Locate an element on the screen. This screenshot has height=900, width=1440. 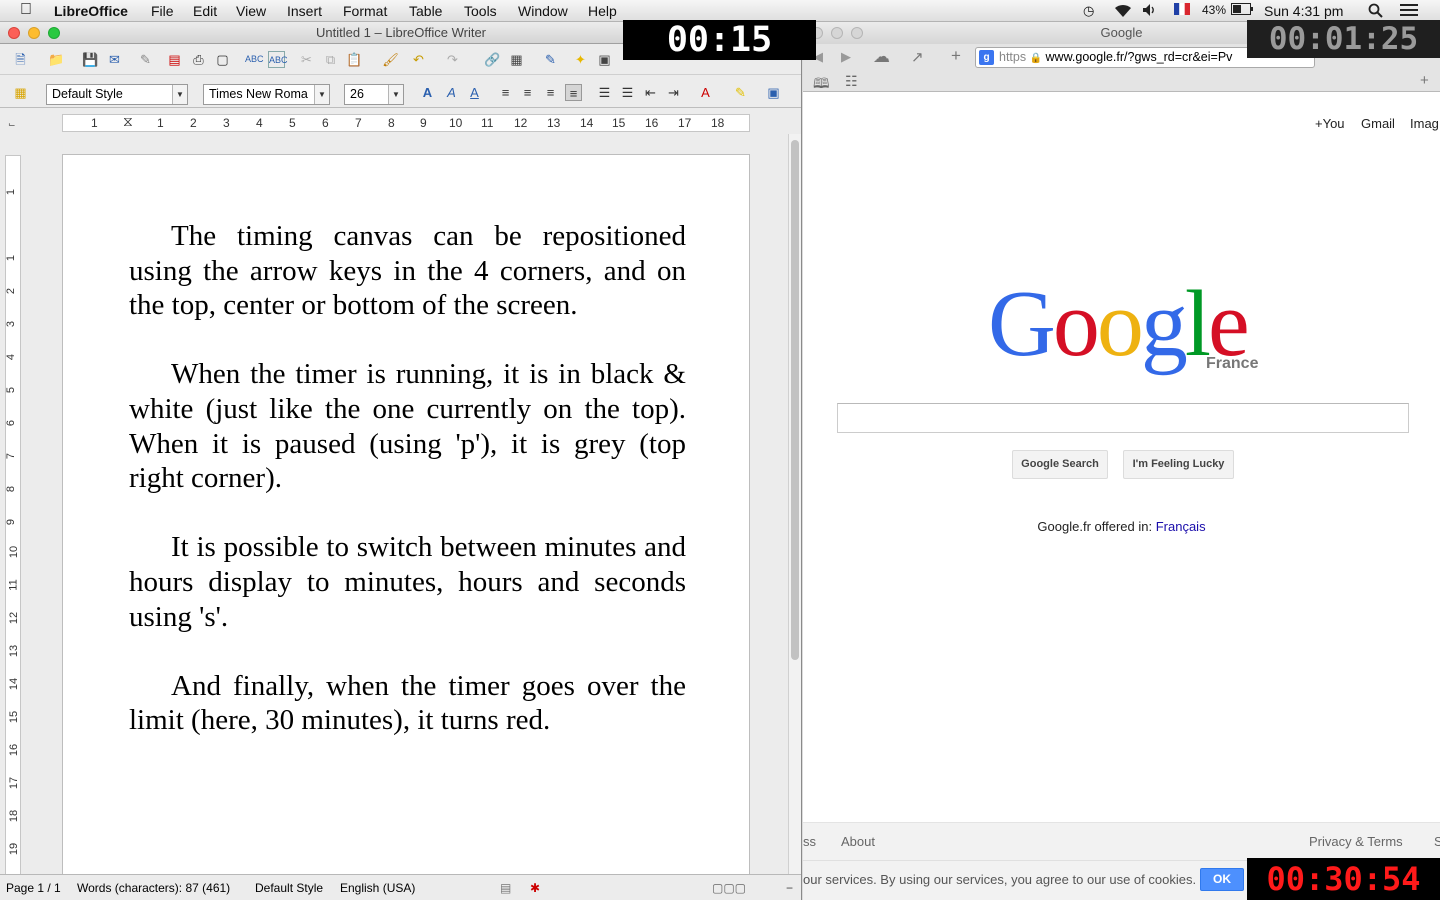
gallery-icon: ▣ is located at coordinates (604, 59).